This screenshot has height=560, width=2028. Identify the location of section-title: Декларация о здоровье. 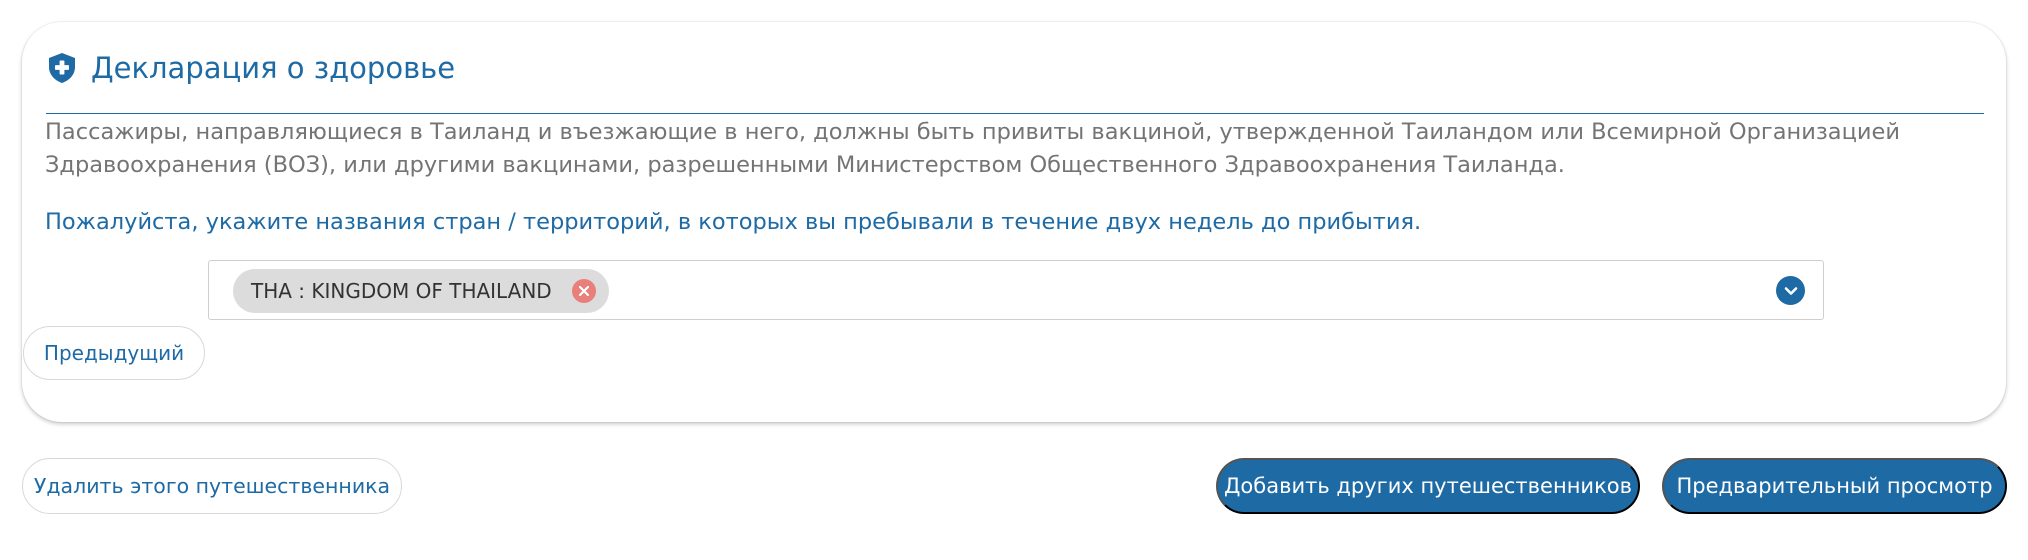
(273, 68).